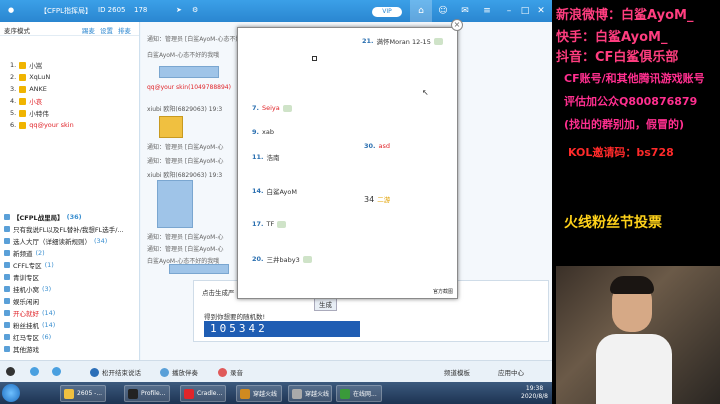  Describe the element at coordinates (179, 372) in the screenshot. I see `play-music-button: 播放伴奏` at that location.